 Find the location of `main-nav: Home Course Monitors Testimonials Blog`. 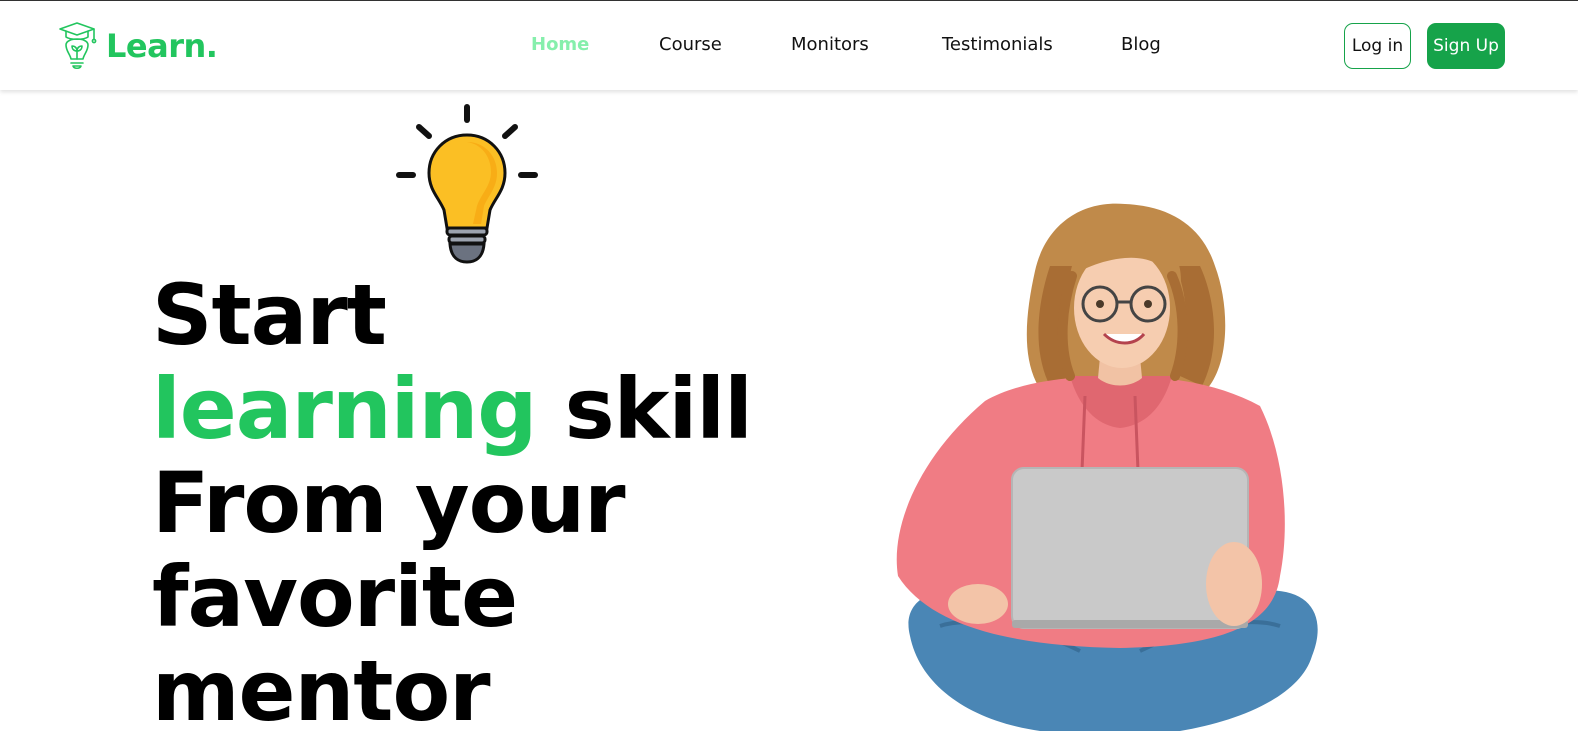

main-nav: Home Course Monitors Testimonials Blog is located at coordinates (789, 48).